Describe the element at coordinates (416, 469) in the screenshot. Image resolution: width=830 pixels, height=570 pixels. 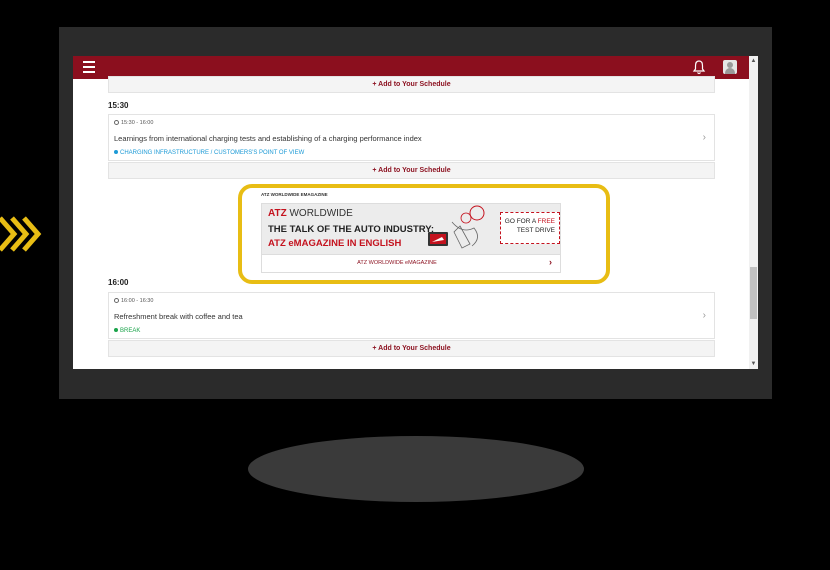
I see `monitor-stand-base` at that location.